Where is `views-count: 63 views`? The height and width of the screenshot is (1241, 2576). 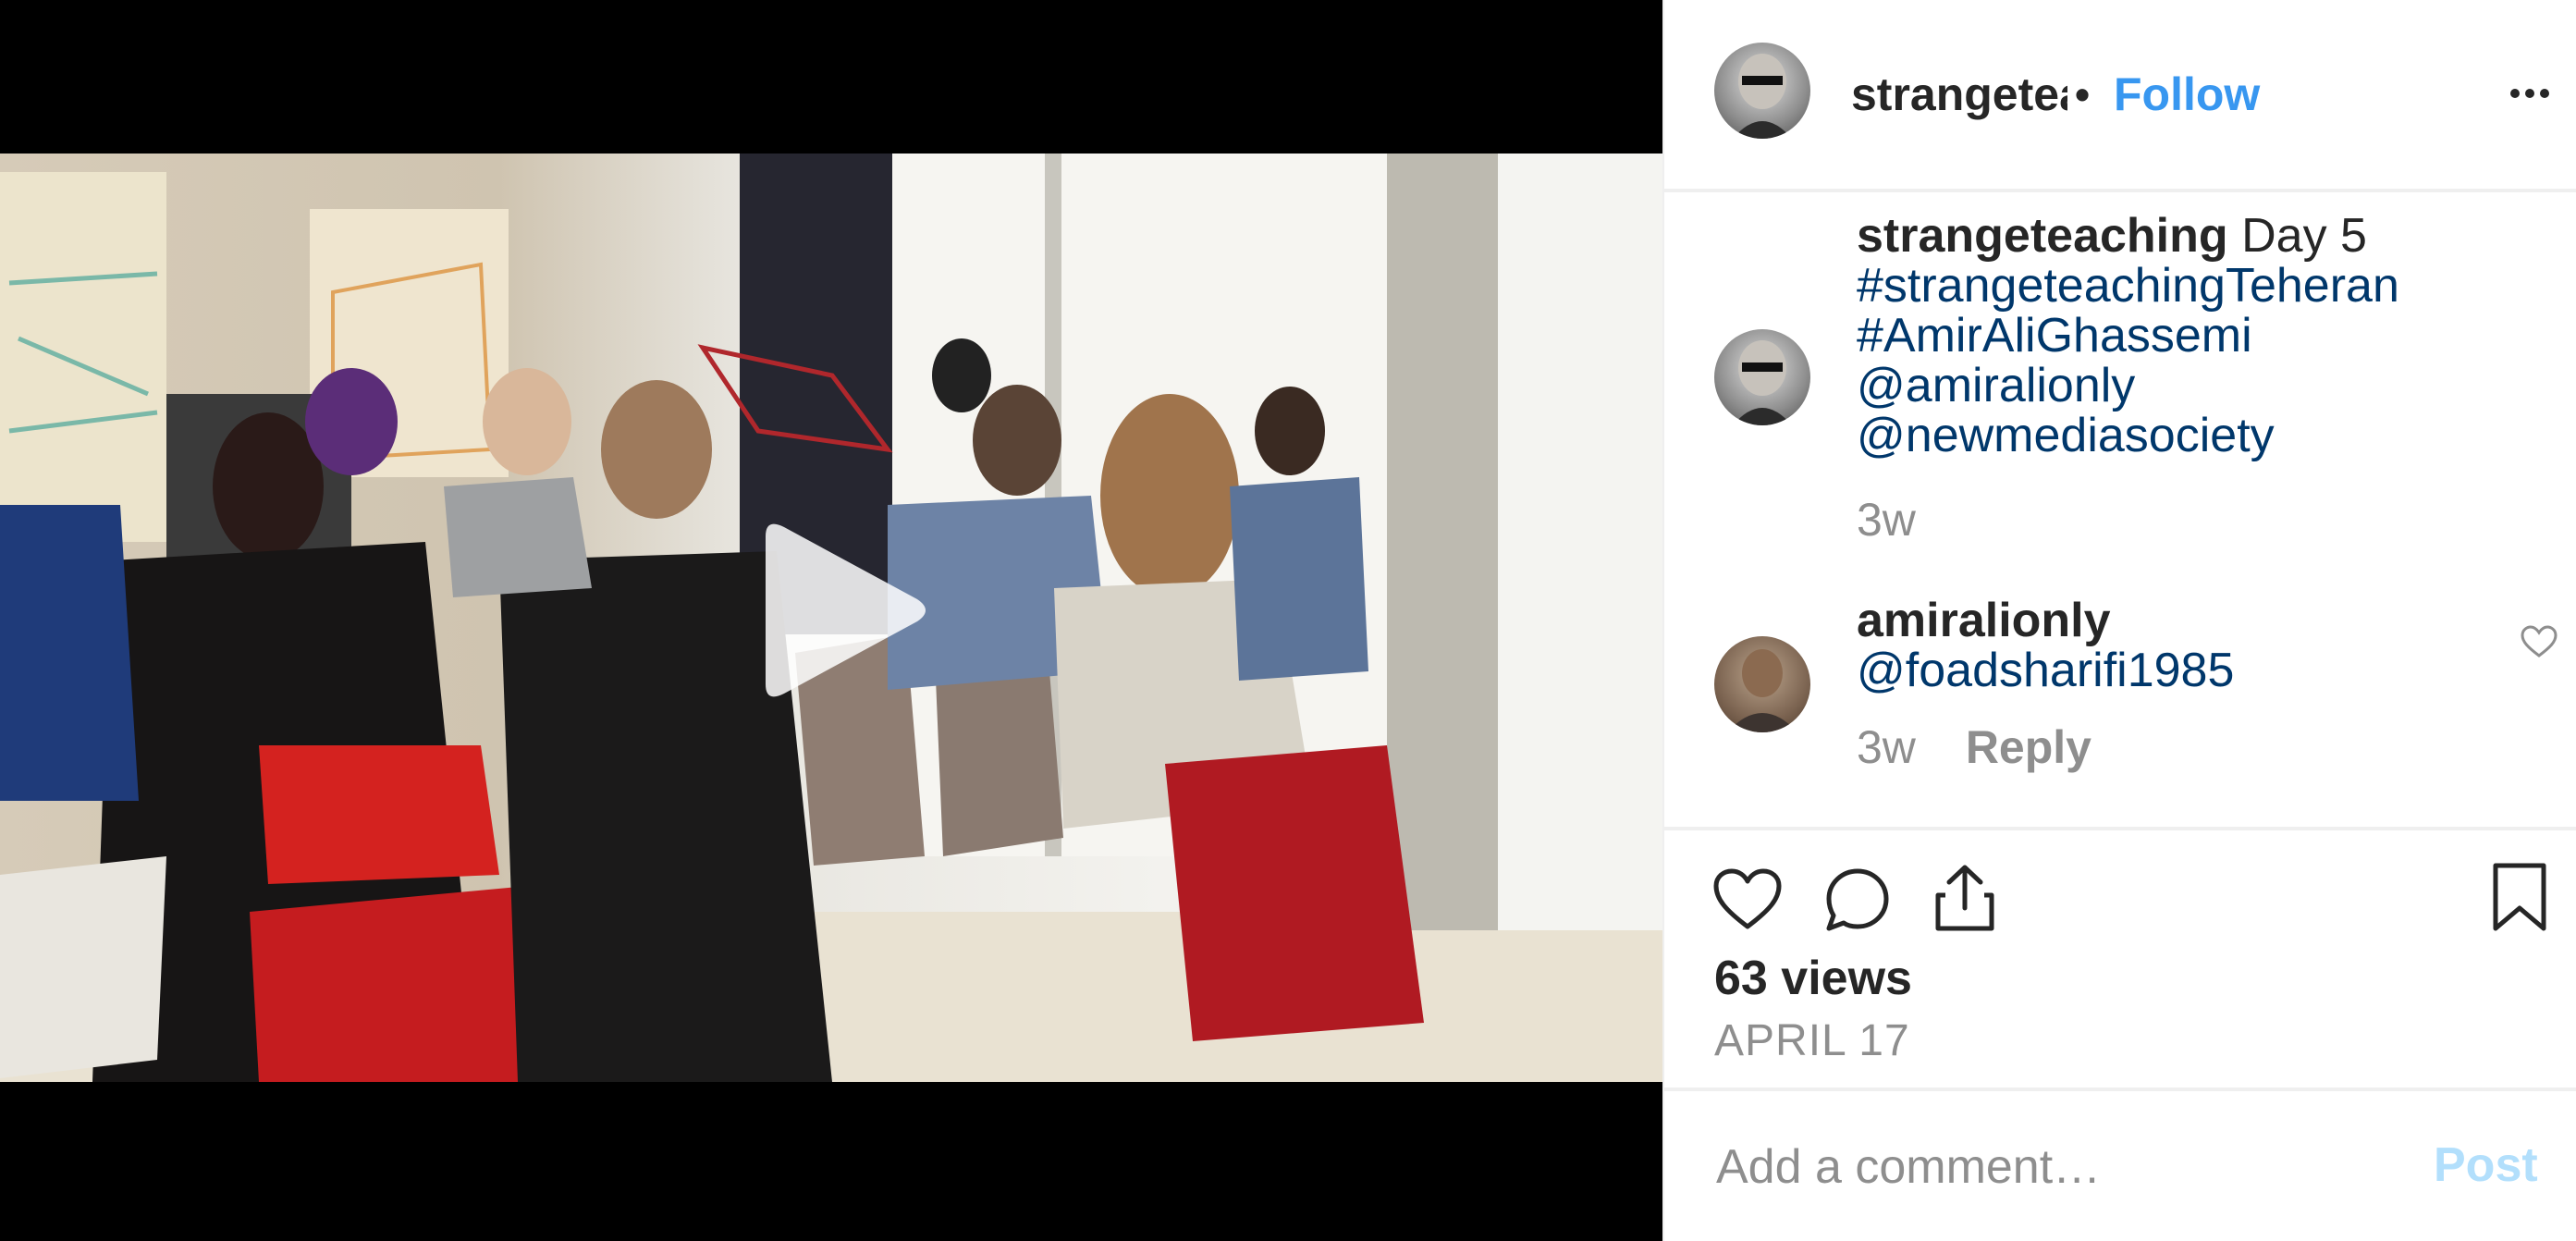 views-count: 63 views is located at coordinates (1813, 979).